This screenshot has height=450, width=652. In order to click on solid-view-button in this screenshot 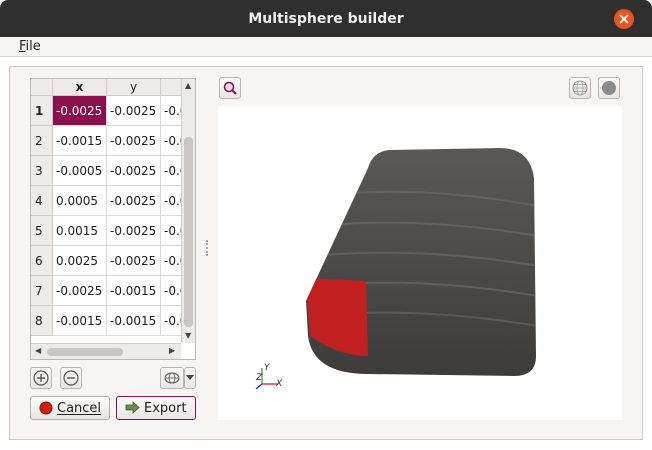, I will do `click(609, 88)`.